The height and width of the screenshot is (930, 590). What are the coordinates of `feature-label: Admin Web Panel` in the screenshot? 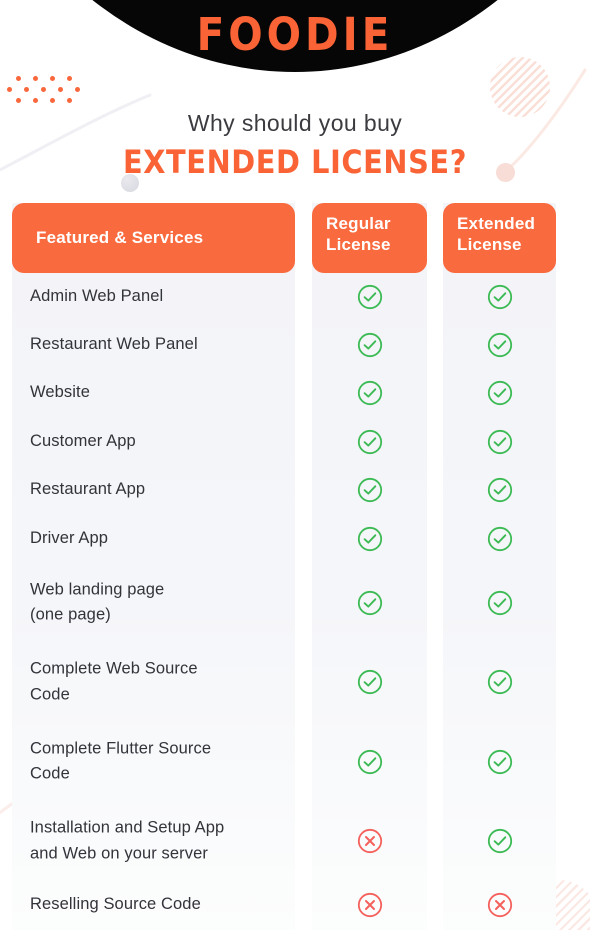 It's located at (97, 295).